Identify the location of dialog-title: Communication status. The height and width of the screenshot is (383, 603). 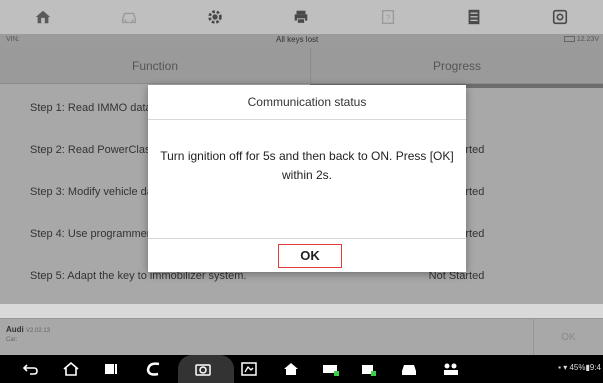
(307, 102).